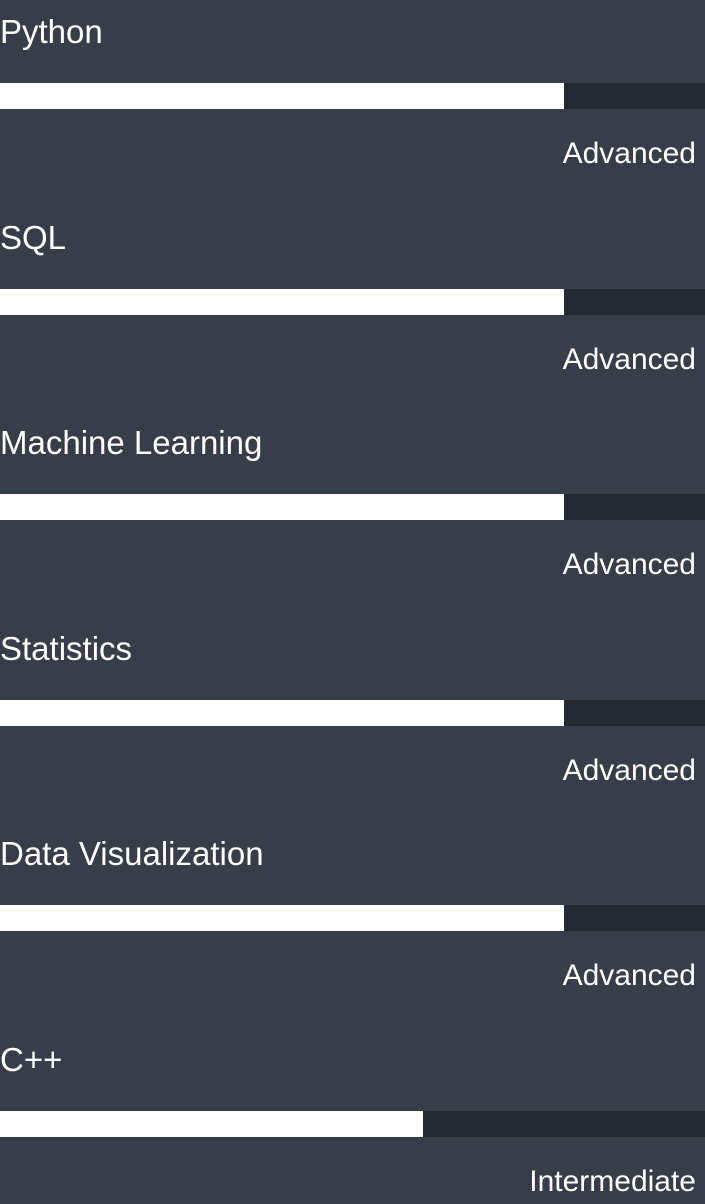 The image size is (705, 1204). I want to click on skill-name: Python, so click(51, 31).